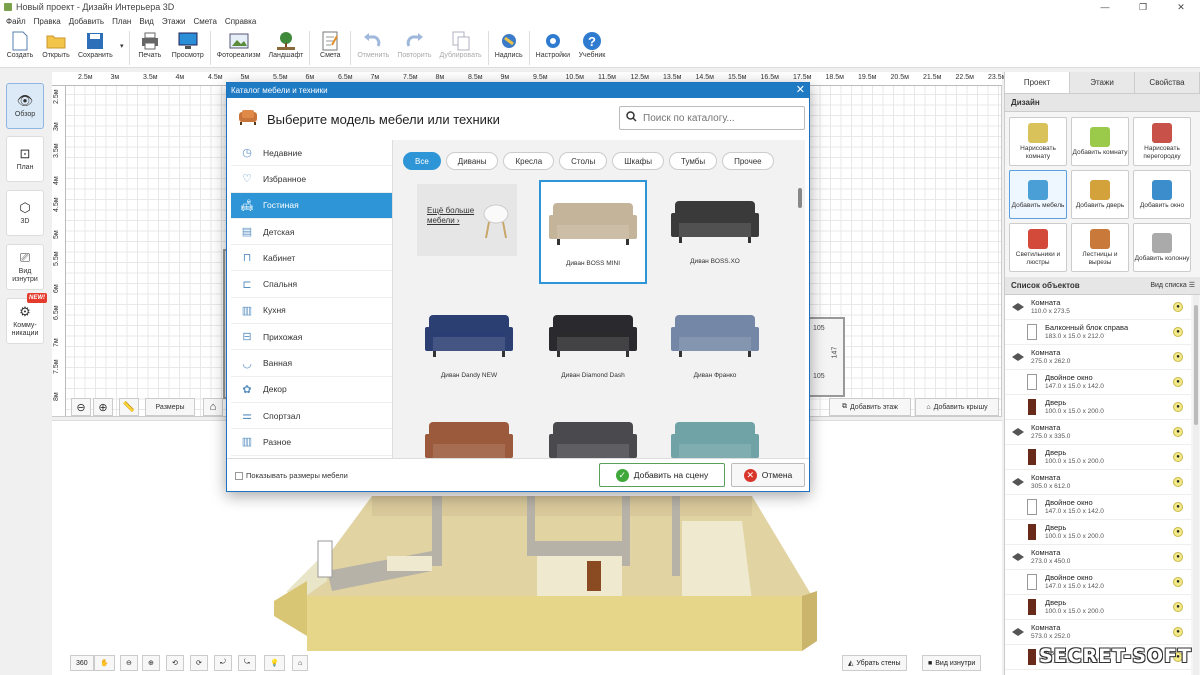  What do you see at coordinates (129, 663) in the screenshot?
I see `zoom-out-3d-button: ⊖` at bounding box center [129, 663].